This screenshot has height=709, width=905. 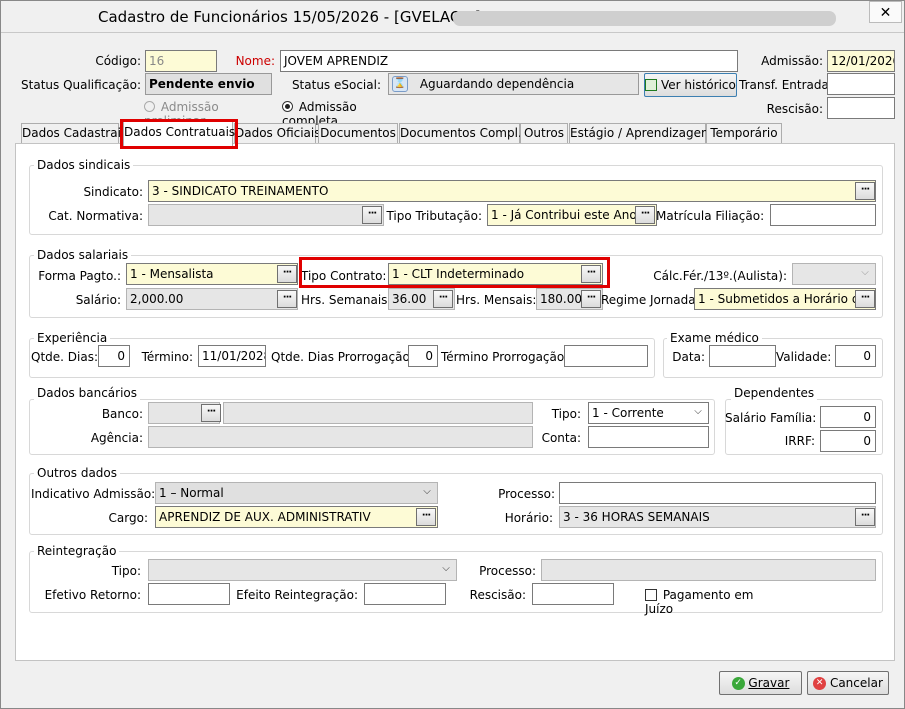 I want to click on cat-normativa-field, so click(x=266, y=215).